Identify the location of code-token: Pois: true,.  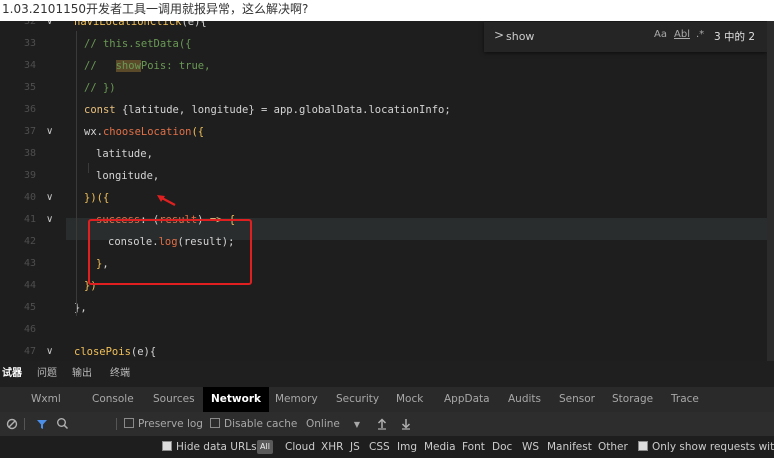
(175, 66).